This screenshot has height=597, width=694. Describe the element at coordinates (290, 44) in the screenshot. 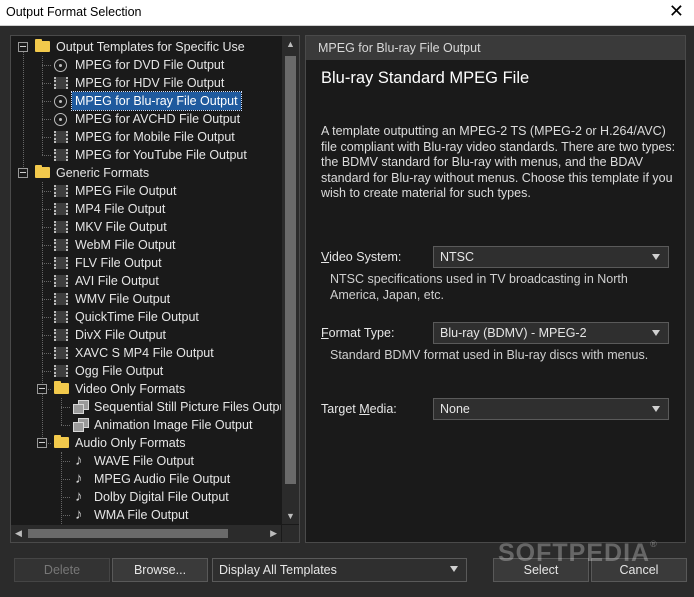

I see `scroll-up-icon: ▲` at that location.